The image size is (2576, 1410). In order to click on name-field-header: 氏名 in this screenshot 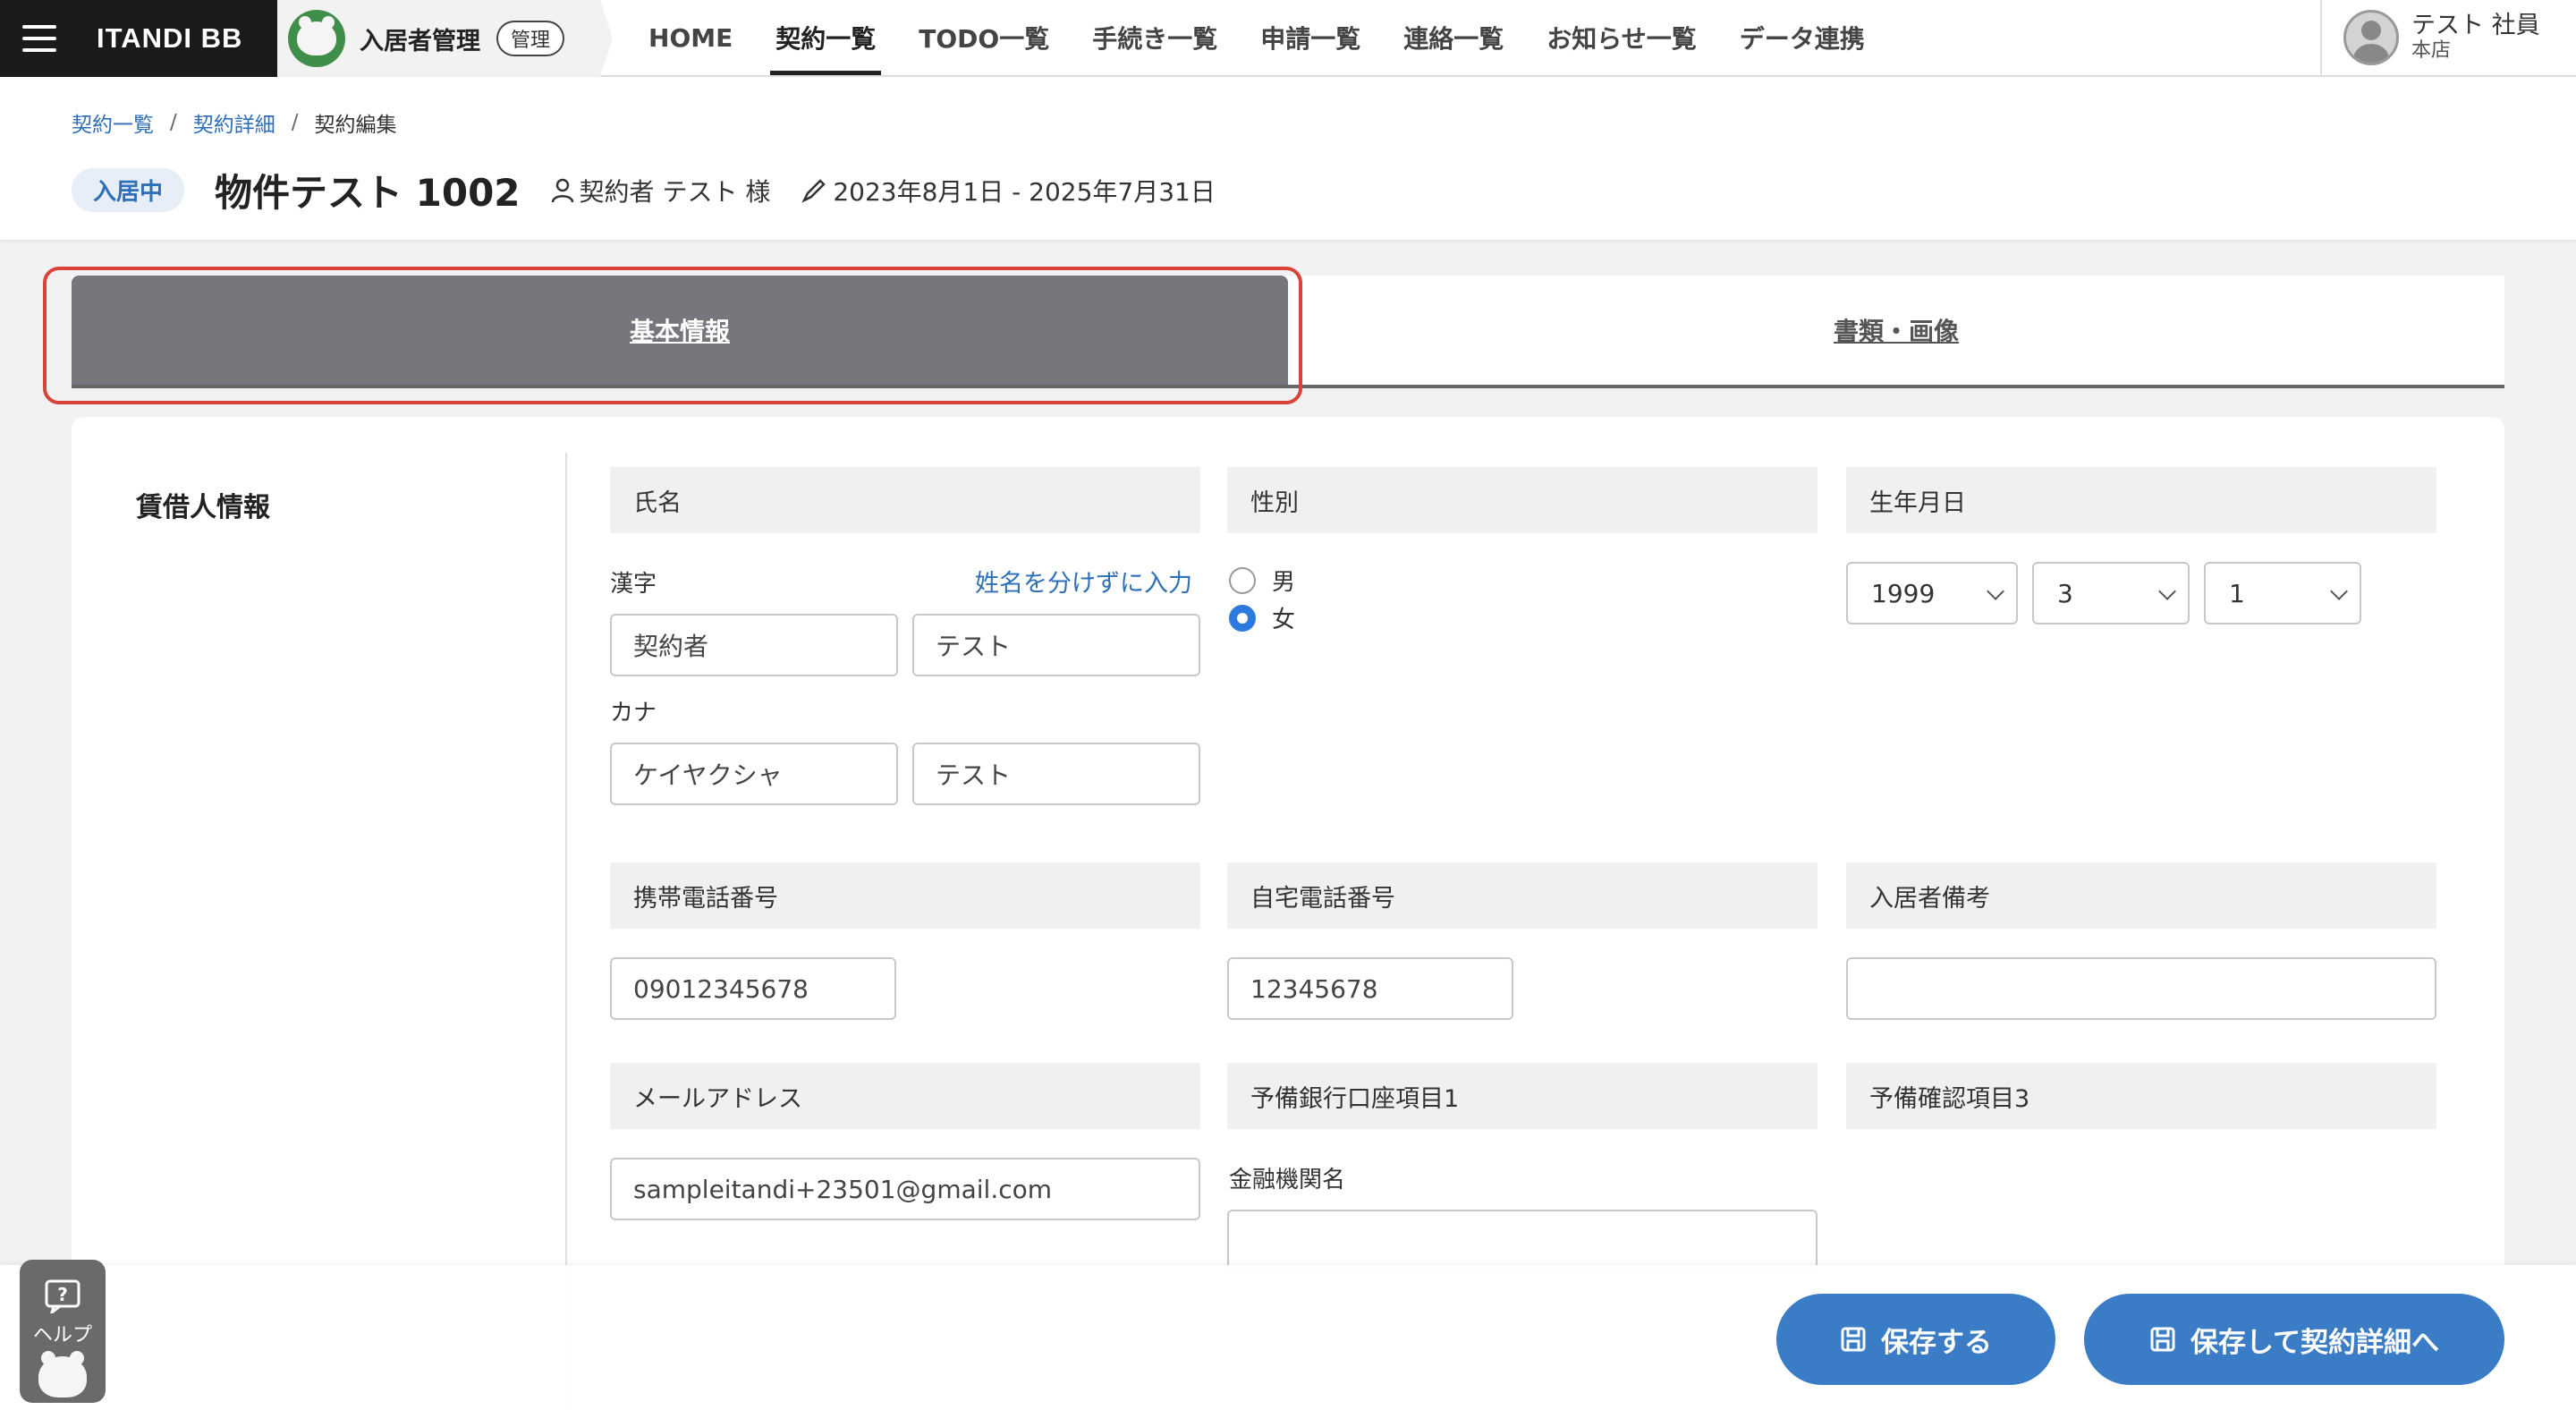, I will do `click(905, 500)`.